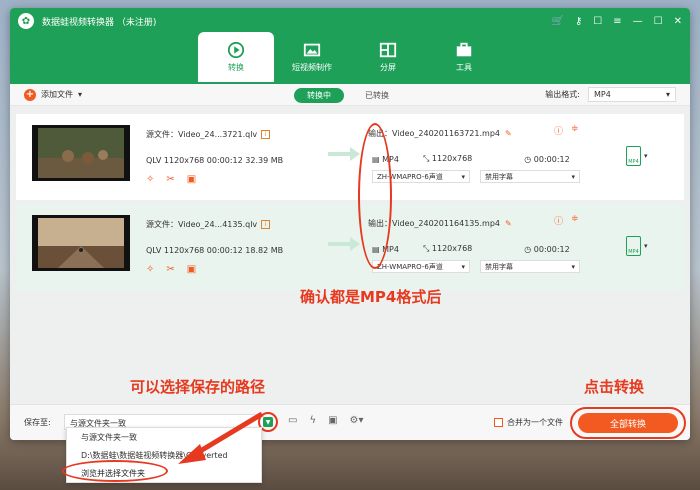 The height and width of the screenshot is (490, 700). What do you see at coordinates (434, 133) in the screenshot?
I see `output-file-name: 输出：Video_240201163721.mp4` at bounding box center [434, 133].